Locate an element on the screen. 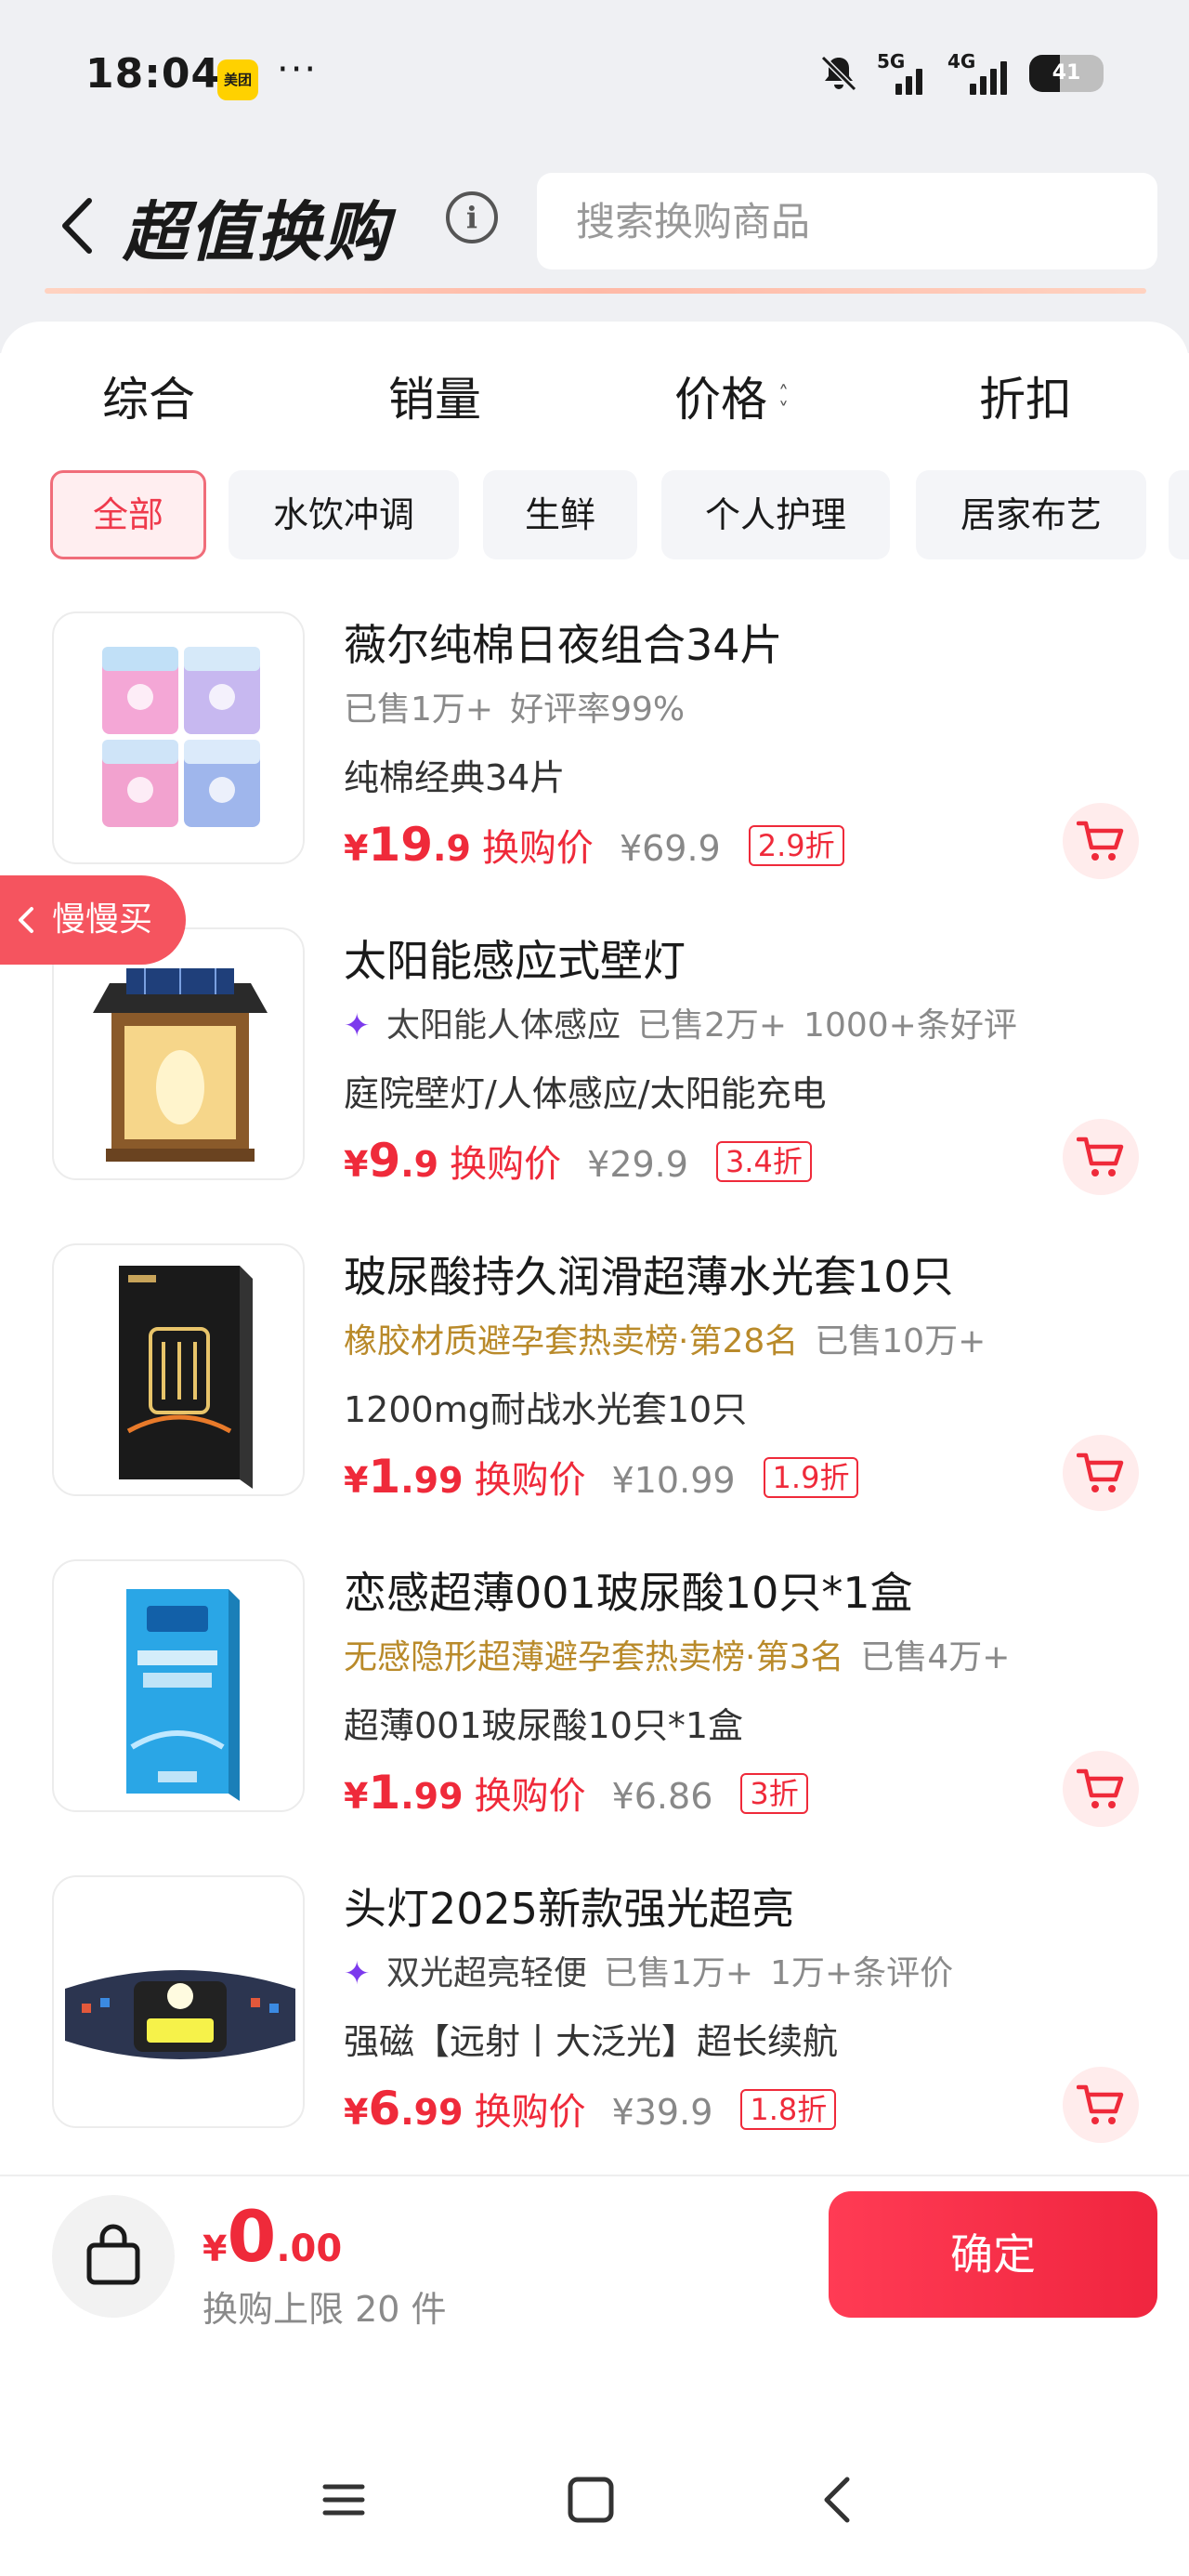 The height and width of the screenshot is (2576, 1189). original-price: ¥69.9 is located at coordinates (670, 848).